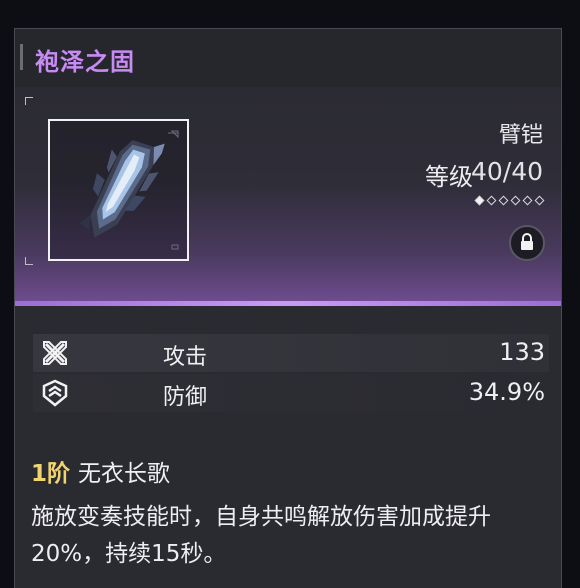 This screenshot has width=580, height=588. I want to click on stat-row-attack: 攻击 133, so click(291, 353).